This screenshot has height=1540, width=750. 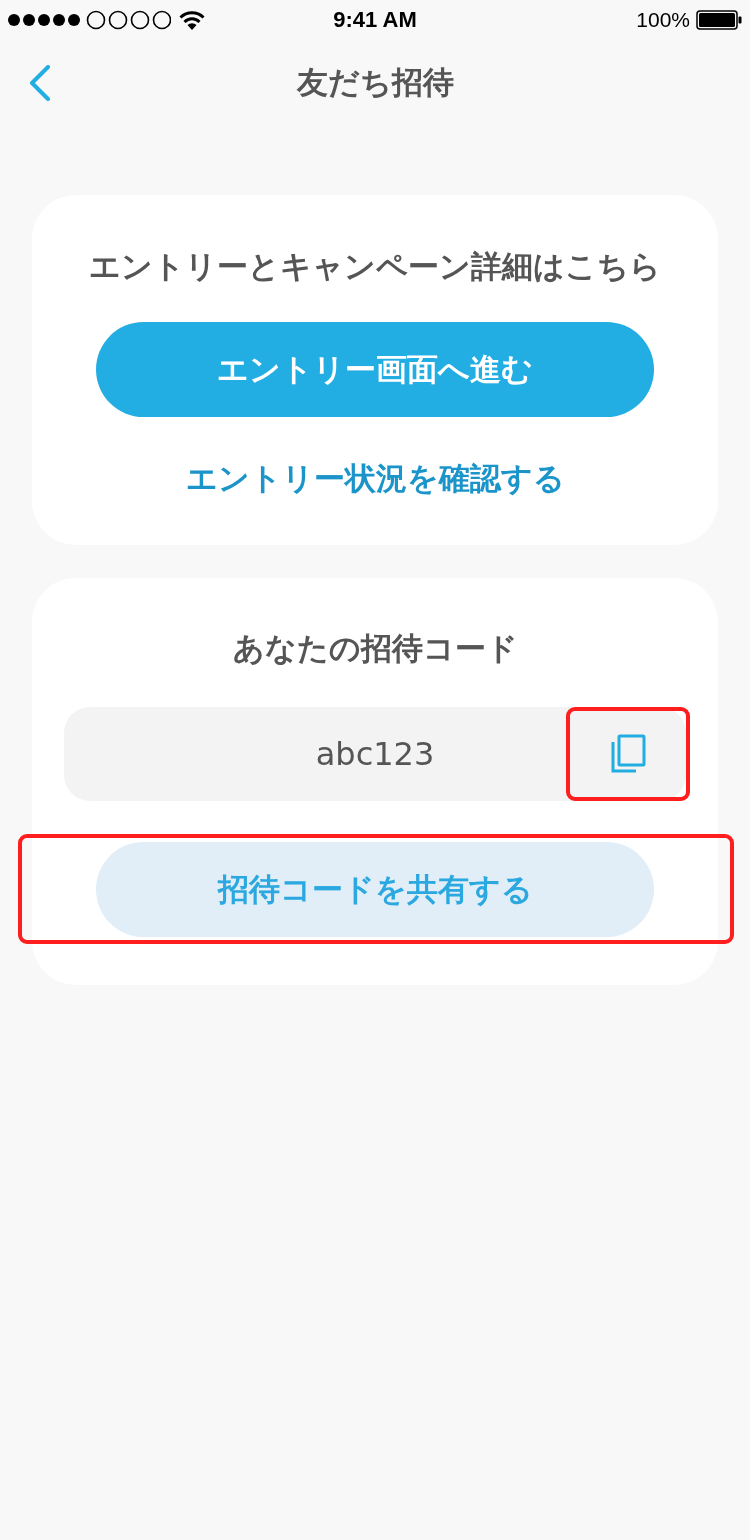 What do you see at coordinates (375, 889) in the screenshot?
I see `share-button: 招待コードを共有する` at bounding box center [375, 889].